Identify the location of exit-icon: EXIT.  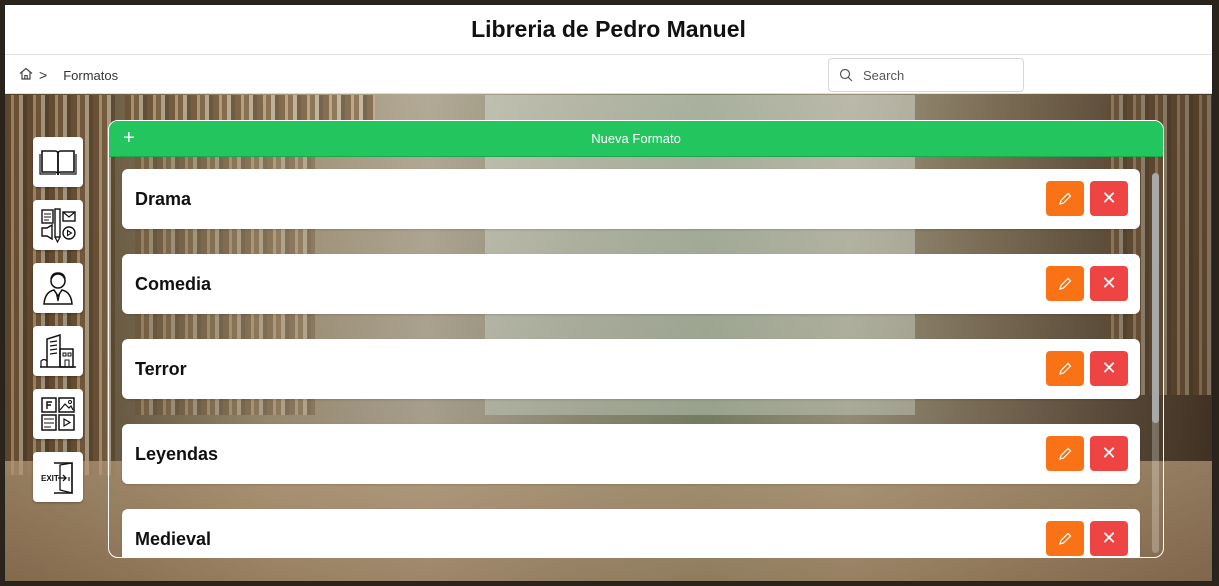
(57, 478).